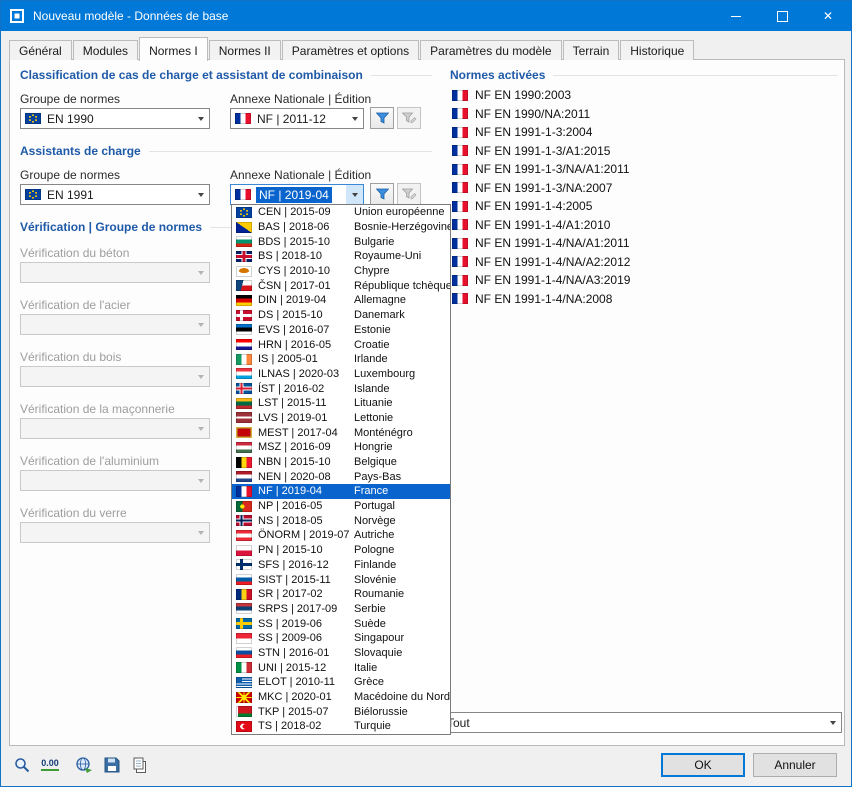 The image size is (852, 787). I want to click on groupe-normes-1-combobox: EN 1990, so click(115, 118).